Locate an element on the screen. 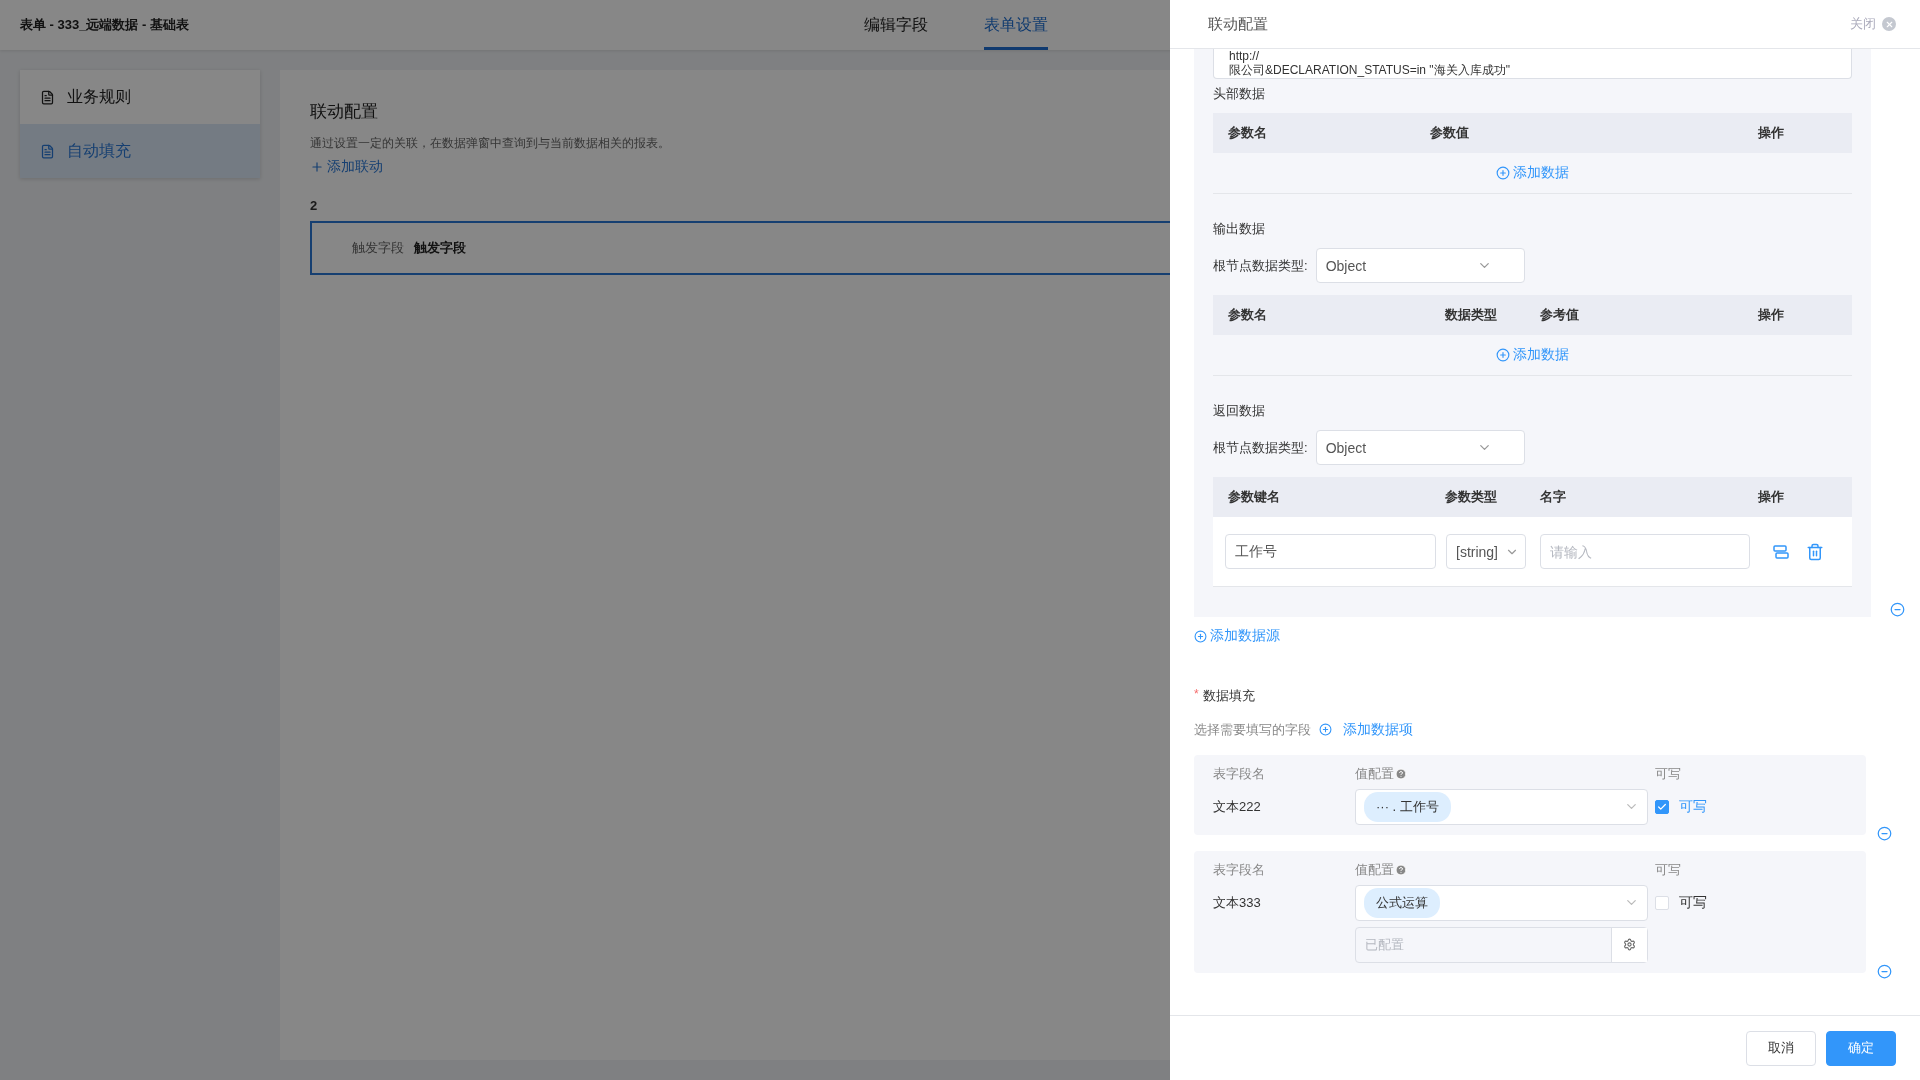 The height and width of the screenshot is (1080, 1920). plus-icon is located at coordinates (317, 167).